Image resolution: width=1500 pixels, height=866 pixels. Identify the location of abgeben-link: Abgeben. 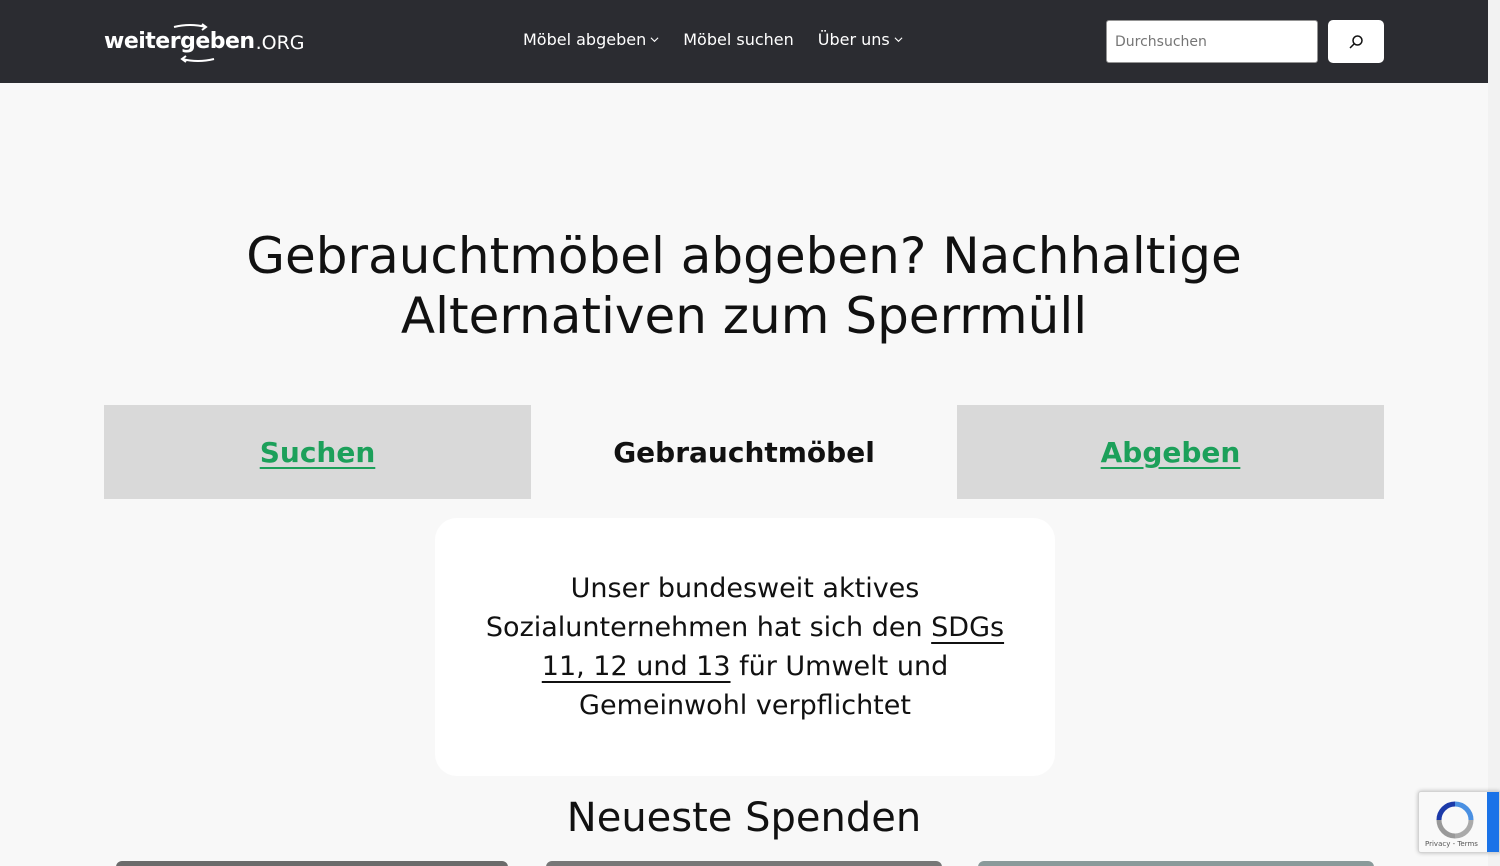
(1171, 452).